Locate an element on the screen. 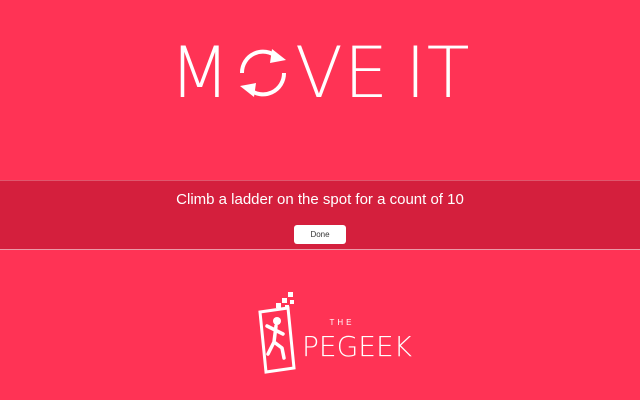 The height and width of the screenshot is (400, 640). circular-arrows-icon is located at coordinates (262, 73).